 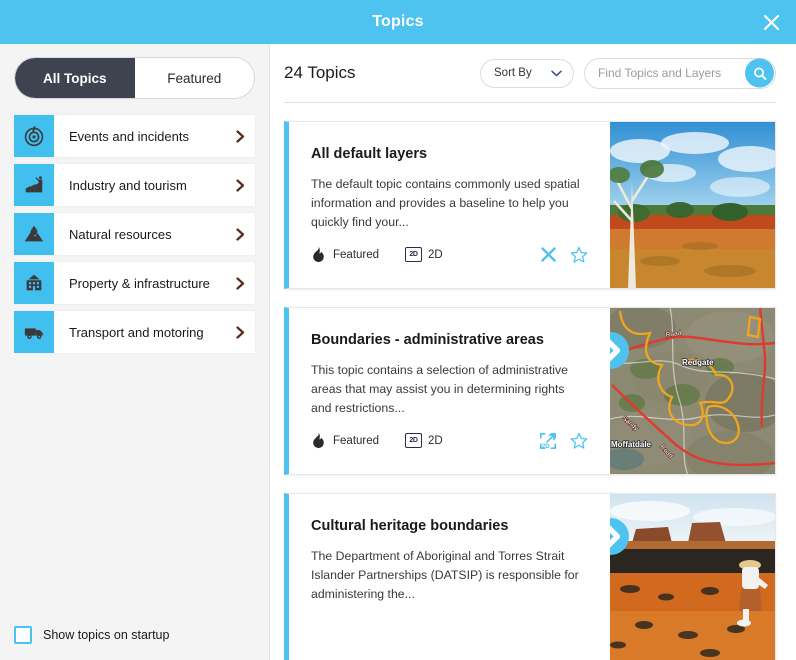 What do you see at coordinates (194, 78) in the screenshot?
I see `tab-featured: Featured` at bounding box center [194, 78].